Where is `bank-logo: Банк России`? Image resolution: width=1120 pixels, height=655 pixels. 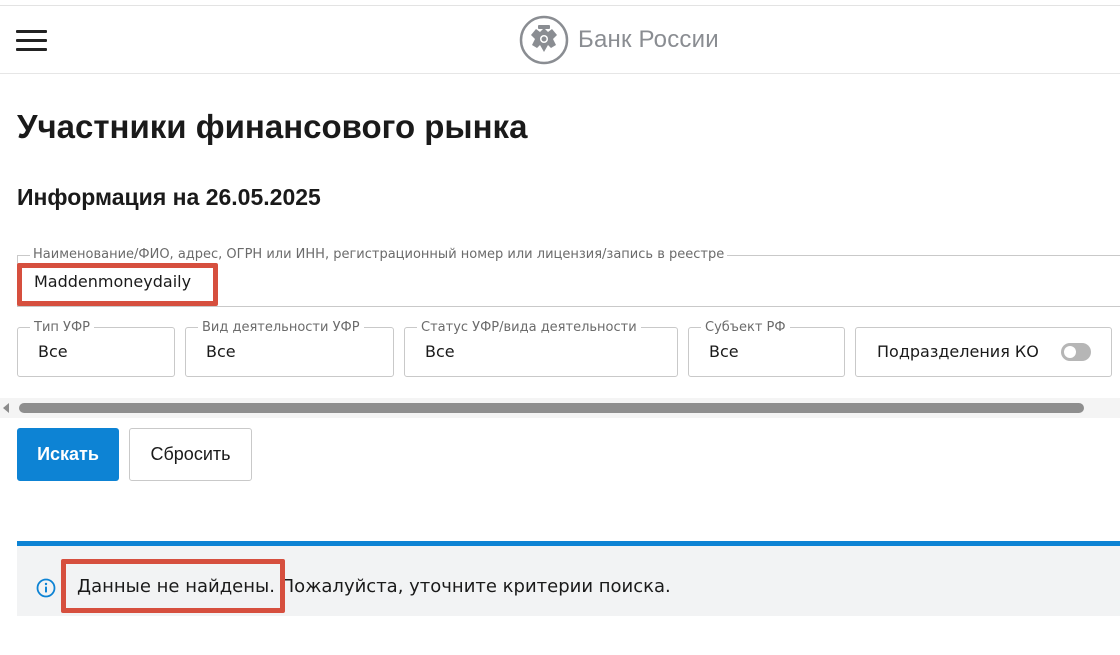
bank-logo: Банк России is located at coordinates (619, 40).